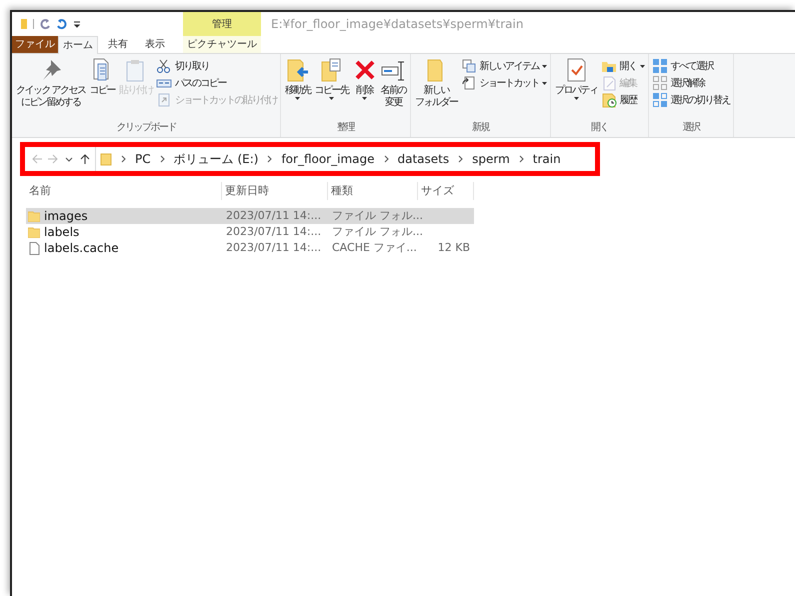  What do you see at coordinates (364, 70) in the screenshot?
I see `delete-icon` at bounding box center [364, 70].